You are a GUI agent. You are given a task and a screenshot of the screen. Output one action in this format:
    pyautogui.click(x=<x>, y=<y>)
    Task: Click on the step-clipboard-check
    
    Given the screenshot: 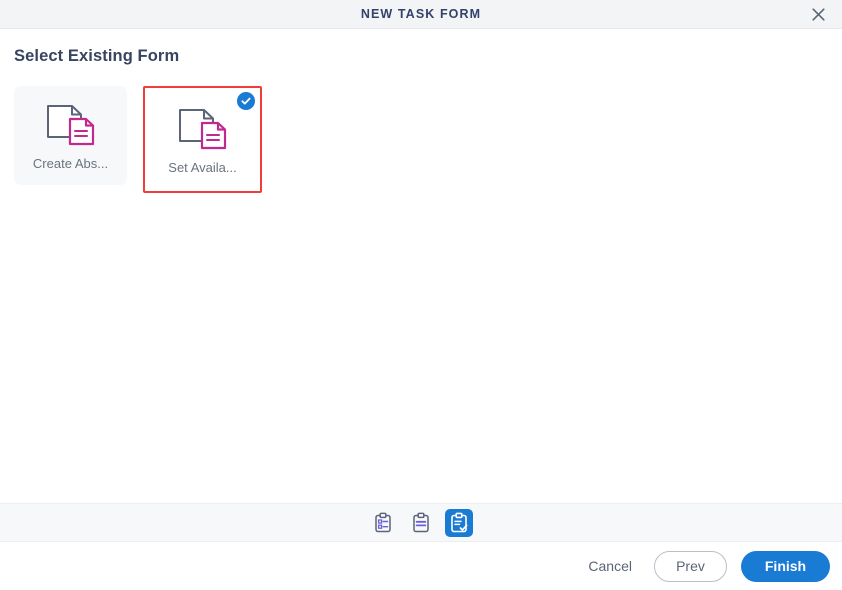 What is the action you would take?
    pyautogui.click(x=459, y=522)
    